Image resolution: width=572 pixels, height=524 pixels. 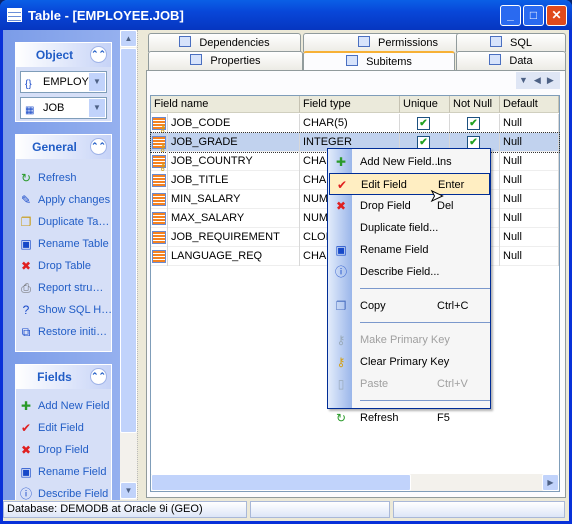 I want to click on sidebar-item-refresh: ↻ Refresh, so click(x=63, y=178).